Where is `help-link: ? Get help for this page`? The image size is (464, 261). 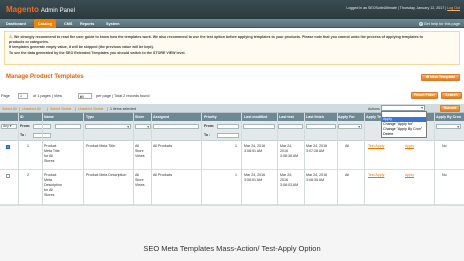 help-link: ? Get help for this page is located at coordinates (439, 23).